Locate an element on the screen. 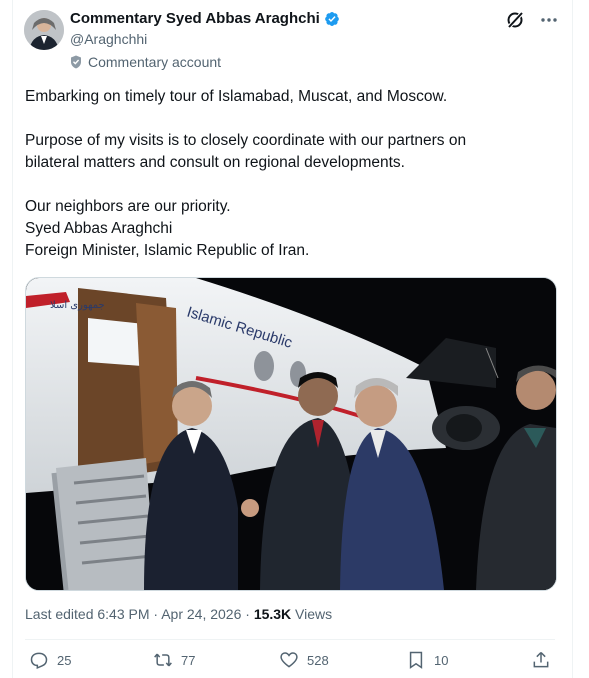  shield-icon is located at coordinates (76, 62).